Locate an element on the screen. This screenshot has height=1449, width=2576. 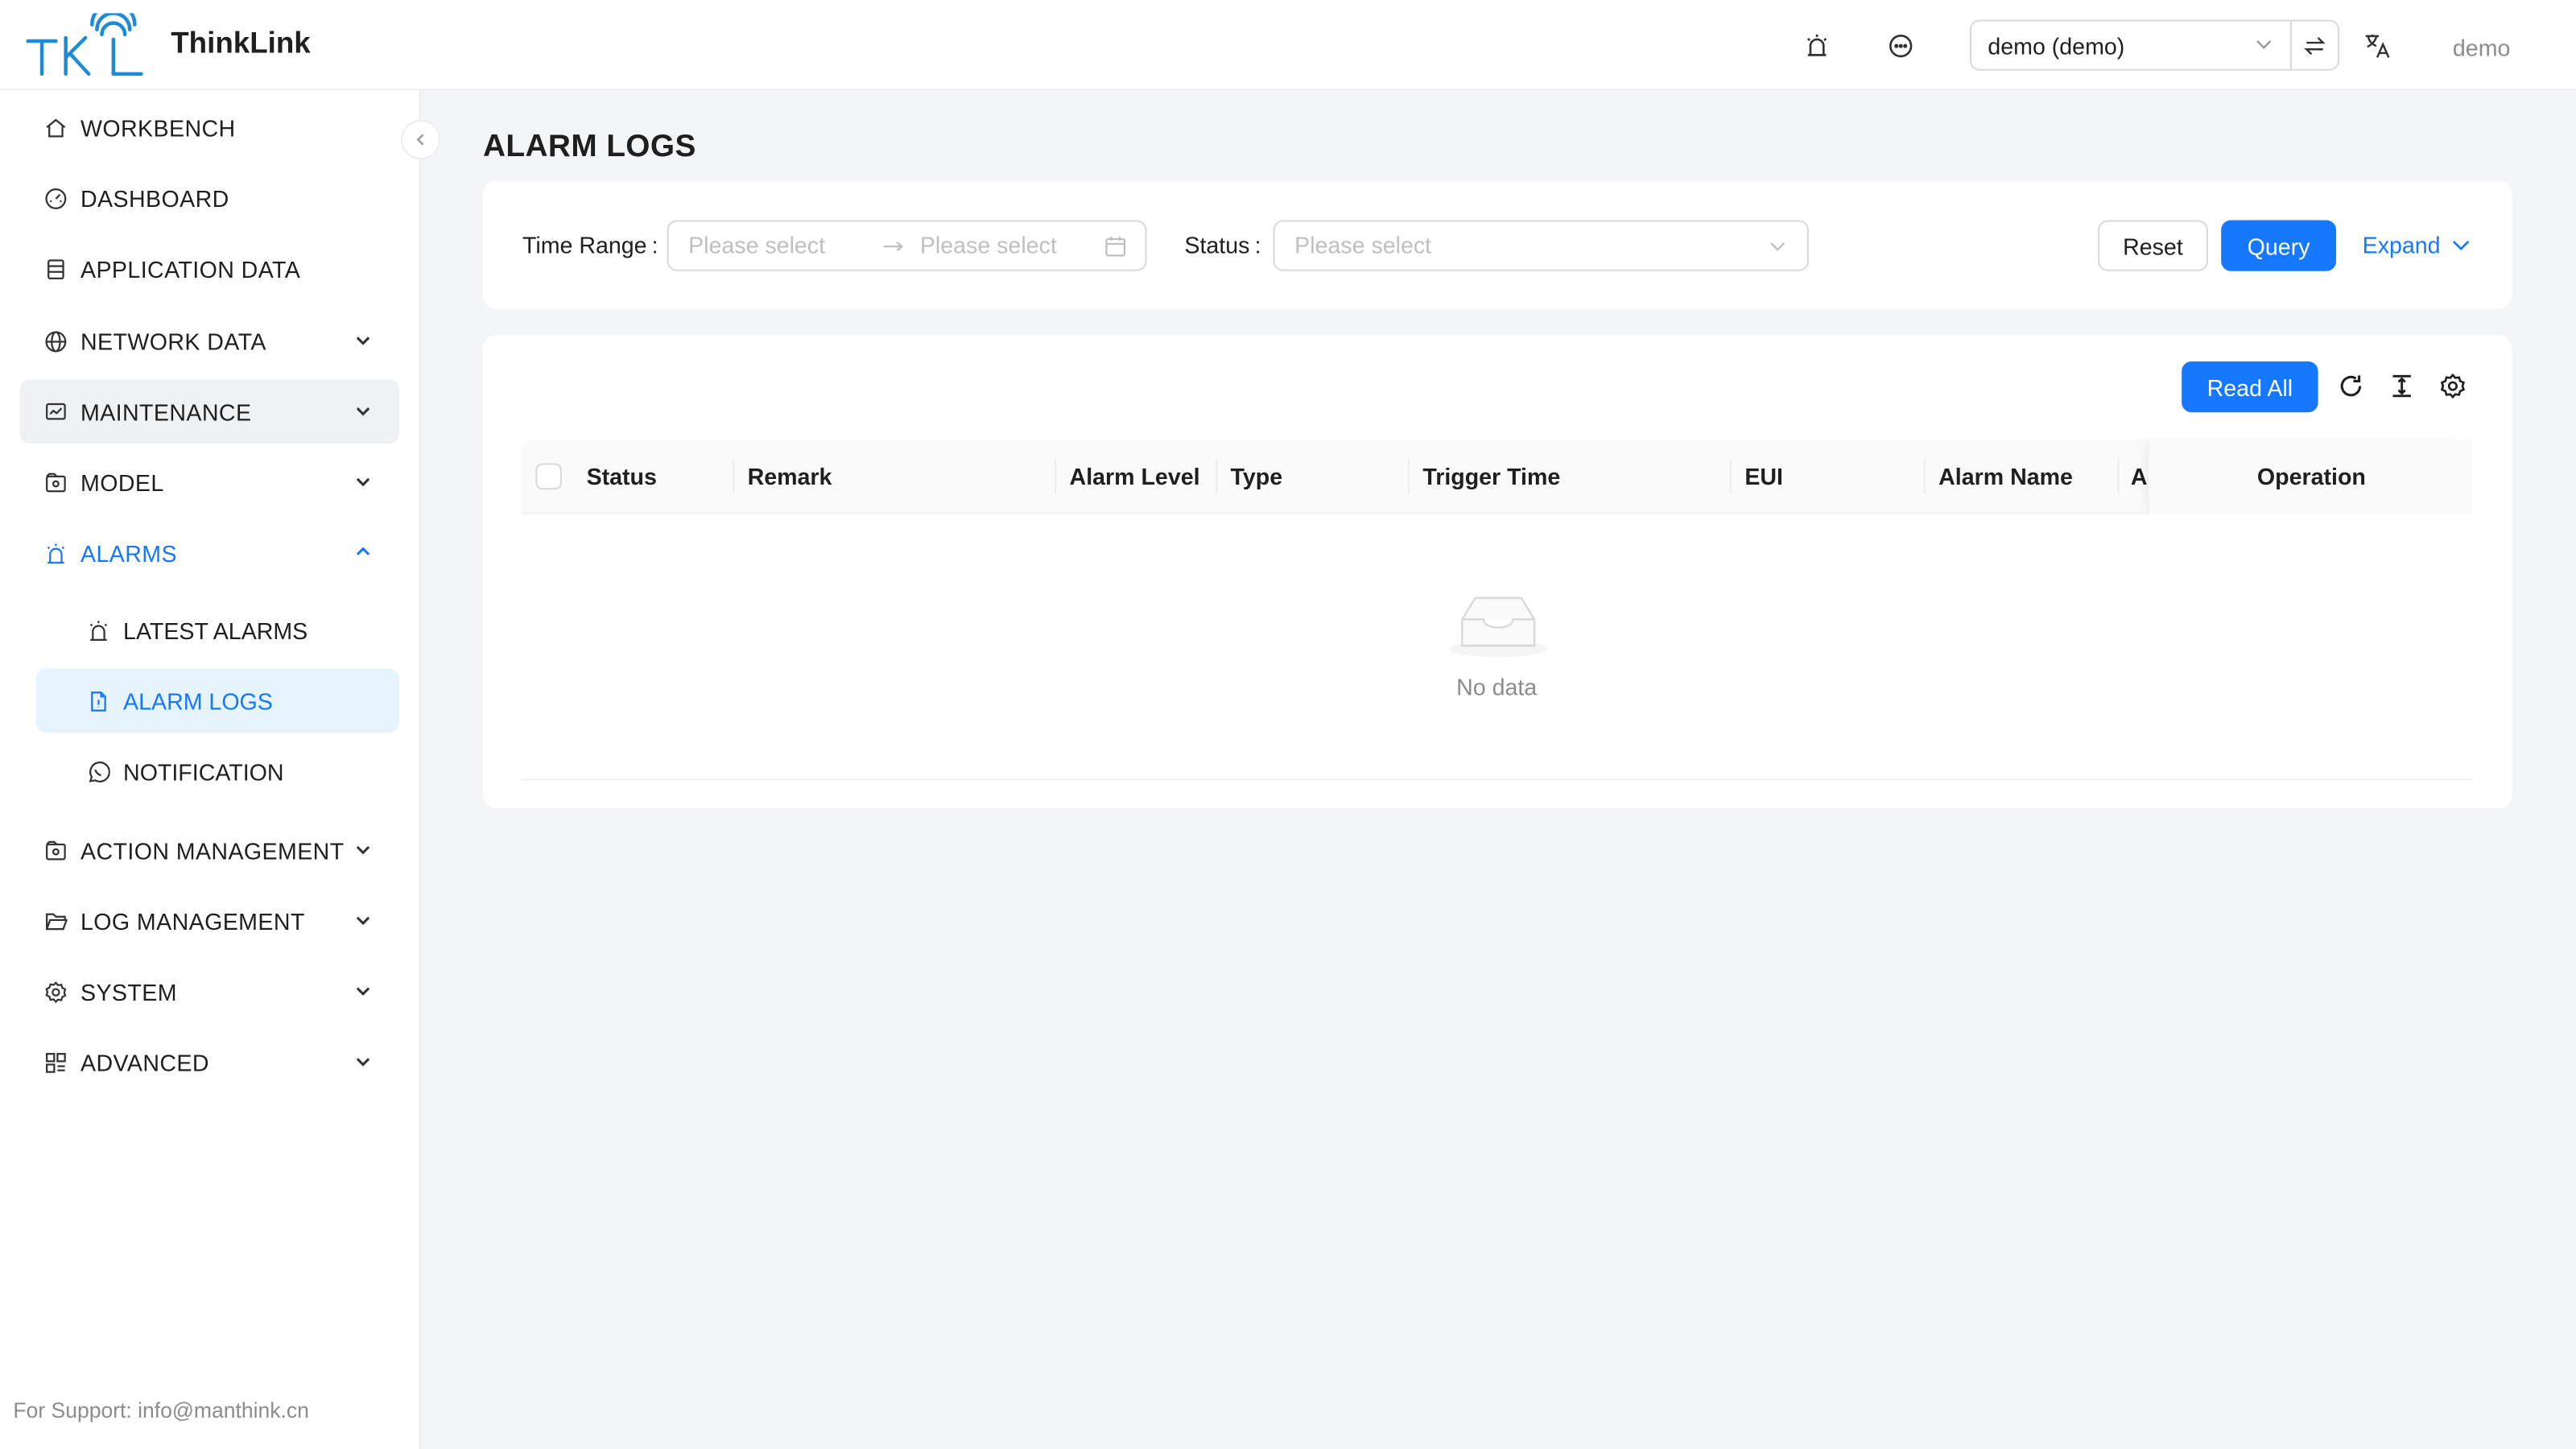
sidebar-item-workbench: WORKBENCH is located at coordinates (208, 127).